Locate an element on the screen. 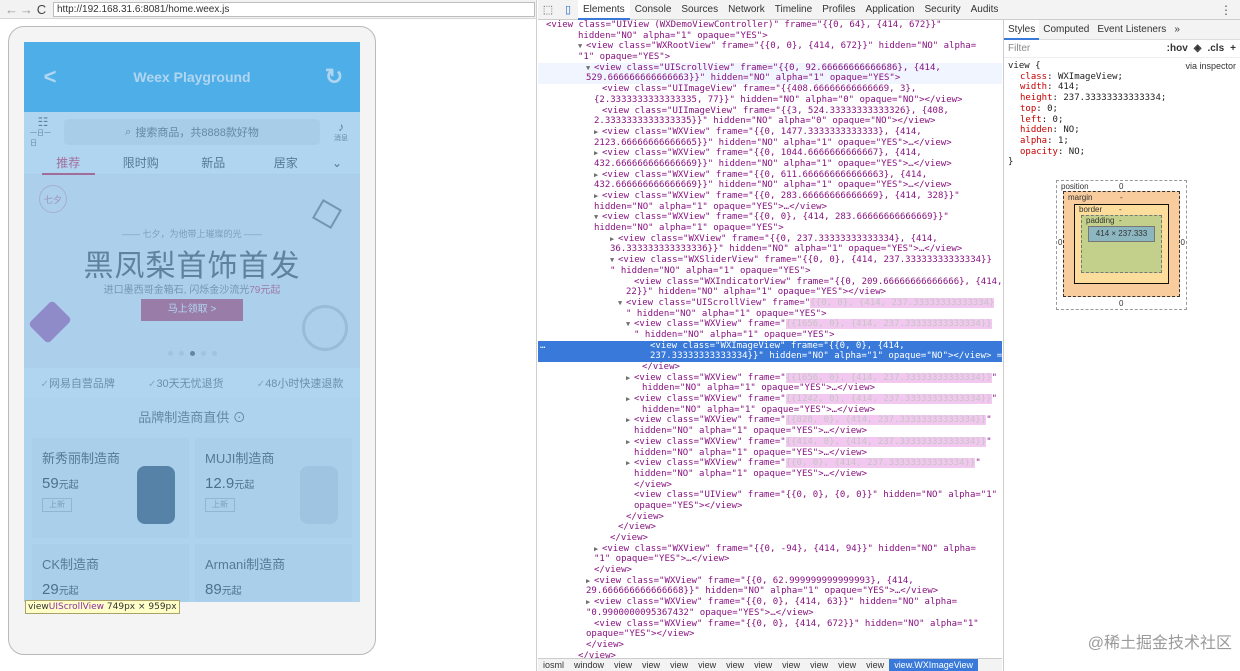  property-name: hidden is located at coordinates (1036, 130).